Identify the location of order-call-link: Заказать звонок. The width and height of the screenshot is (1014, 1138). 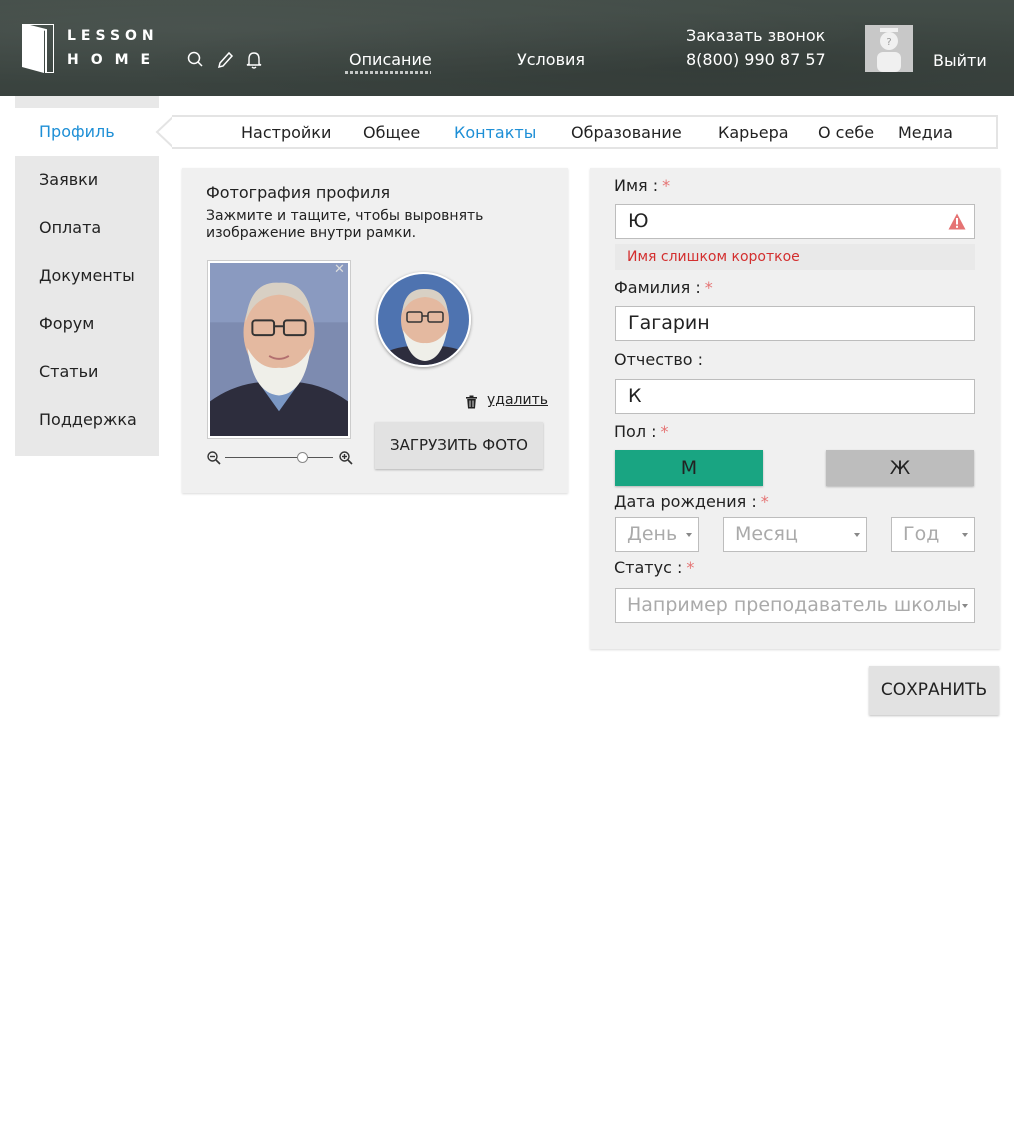
(755, 35).